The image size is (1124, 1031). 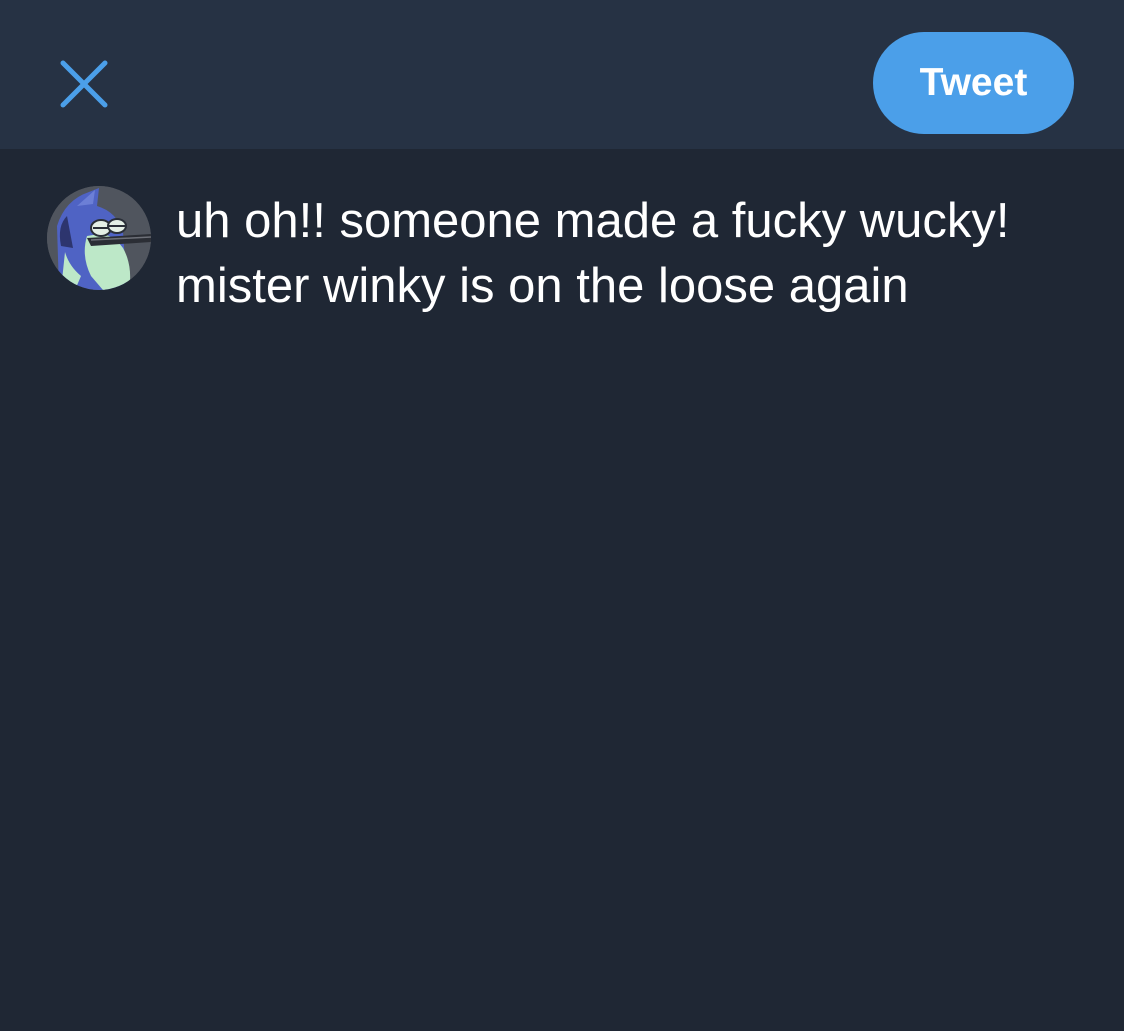 I want to click on close-button, so click(x=84, y=84).